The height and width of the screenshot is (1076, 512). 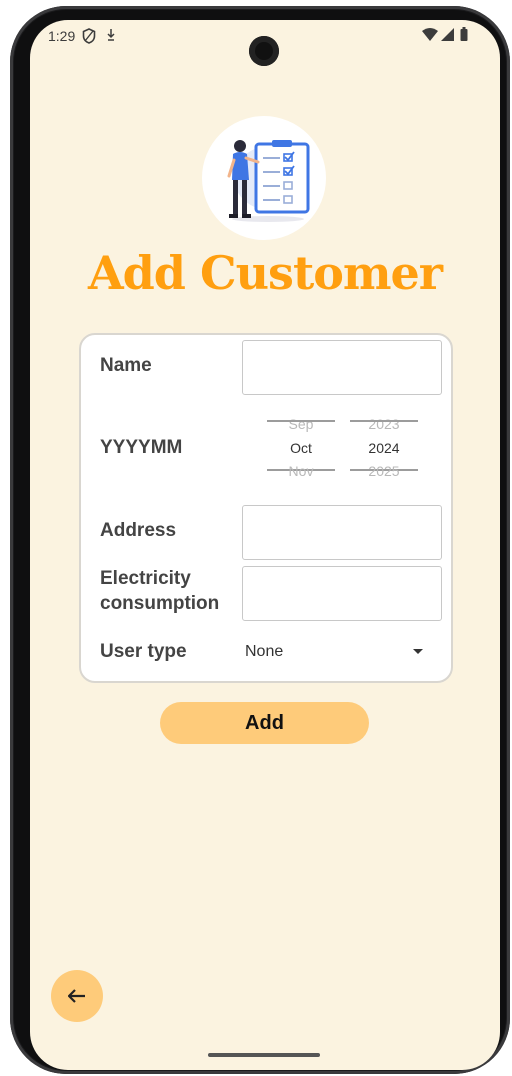 What do you see at coordinates (384, 448) in the screenshot?
I see `year-selected: 2024` at bounding box center [384, 448].